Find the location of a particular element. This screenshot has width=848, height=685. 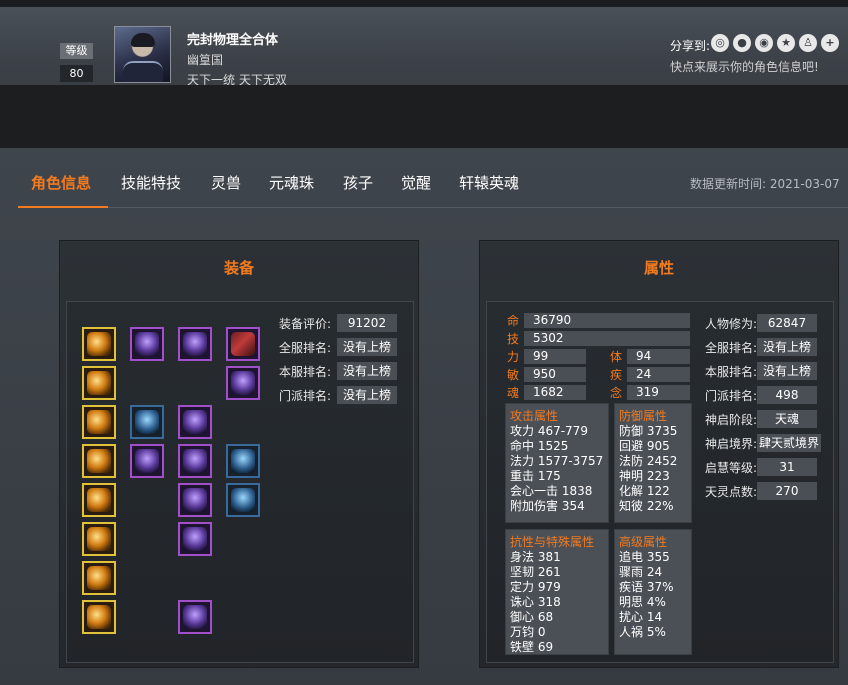

str-label: 力 is located at coordinates (513, 357).